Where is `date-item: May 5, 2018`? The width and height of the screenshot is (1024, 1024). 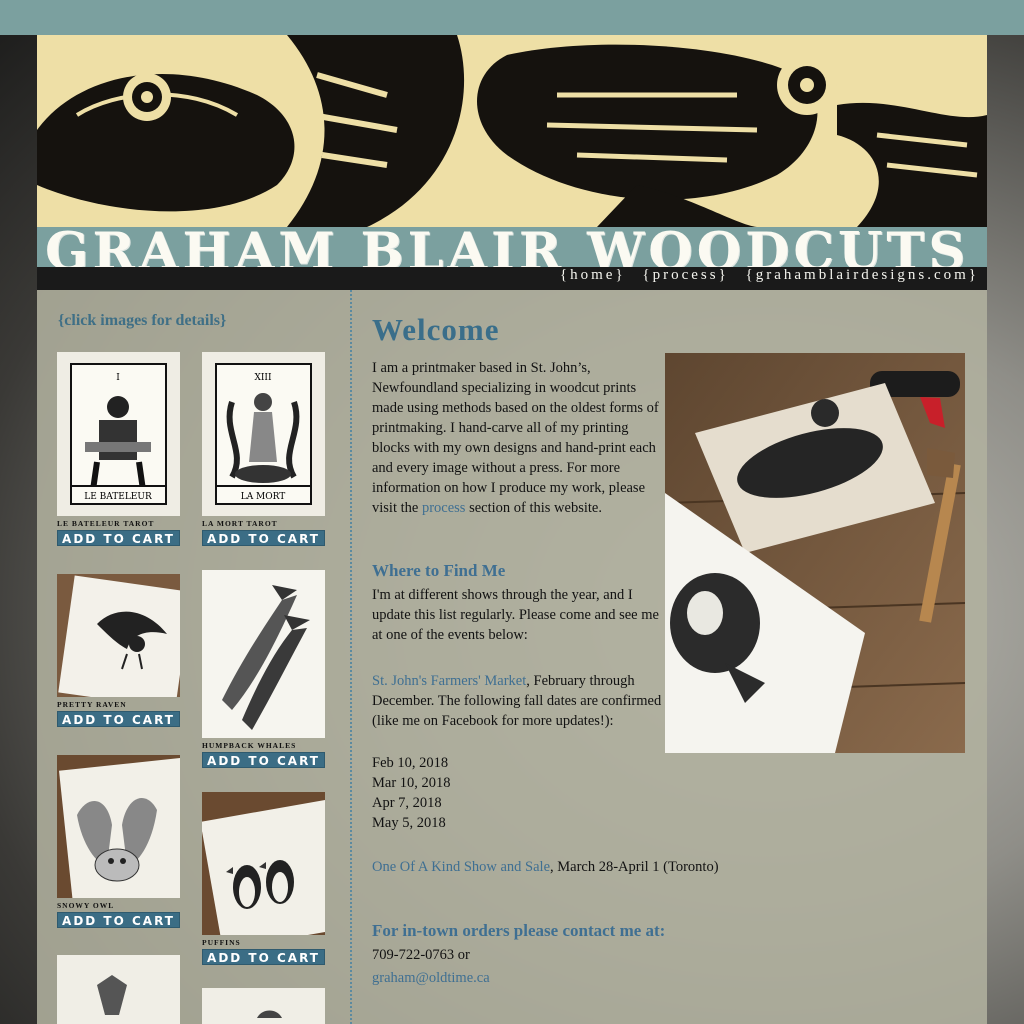 date-item: May 5, 2018 is located at coordinates (409, 823).